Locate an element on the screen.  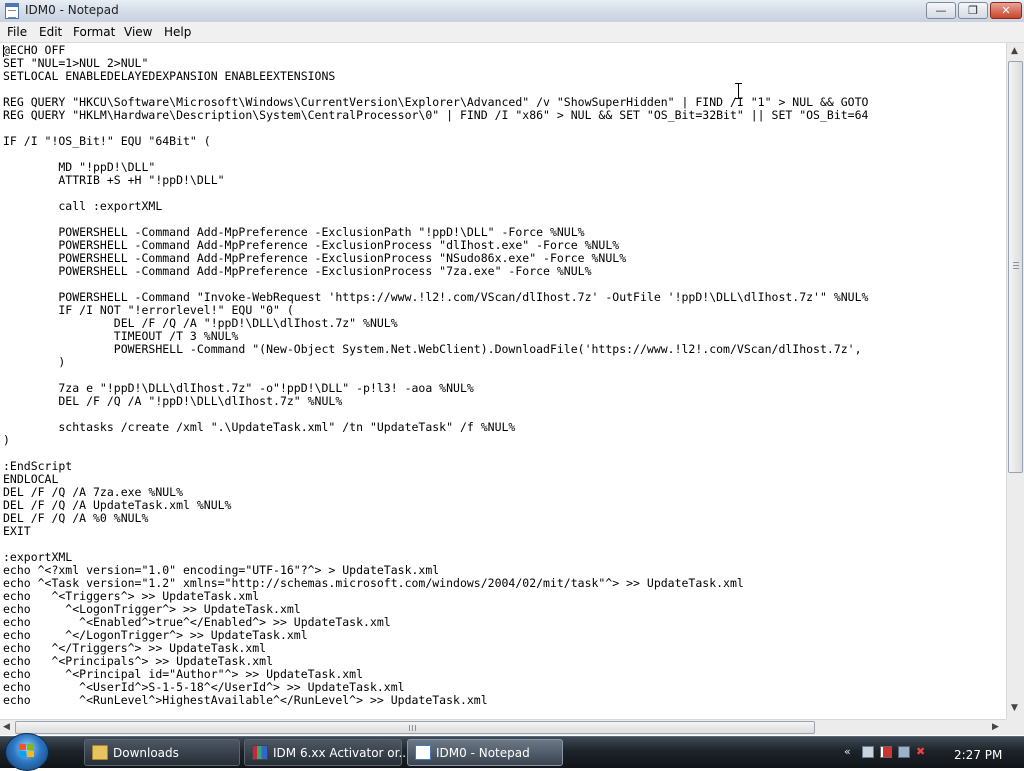
menu-file: File is located at coordinates (17, 32).